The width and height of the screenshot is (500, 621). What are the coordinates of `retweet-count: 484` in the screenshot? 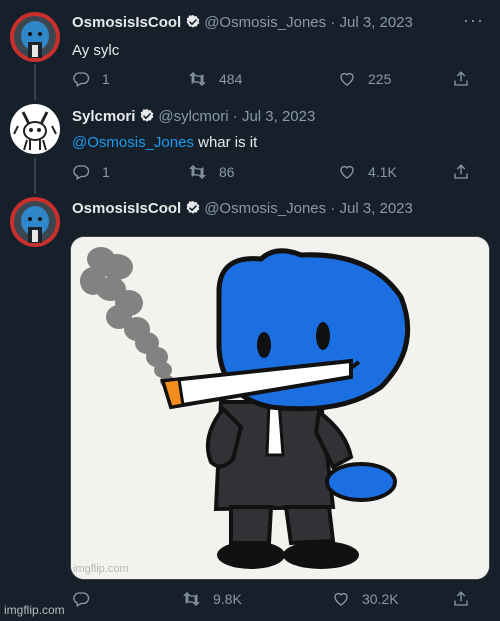 It's located at (231, 79).